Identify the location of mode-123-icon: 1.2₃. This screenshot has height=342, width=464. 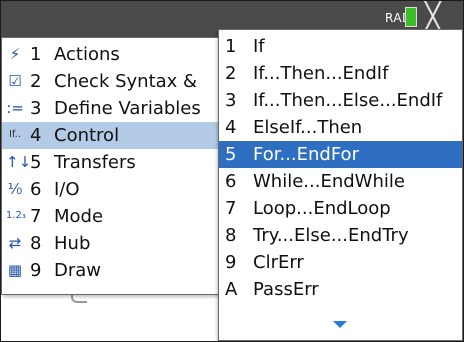
(16, 215).